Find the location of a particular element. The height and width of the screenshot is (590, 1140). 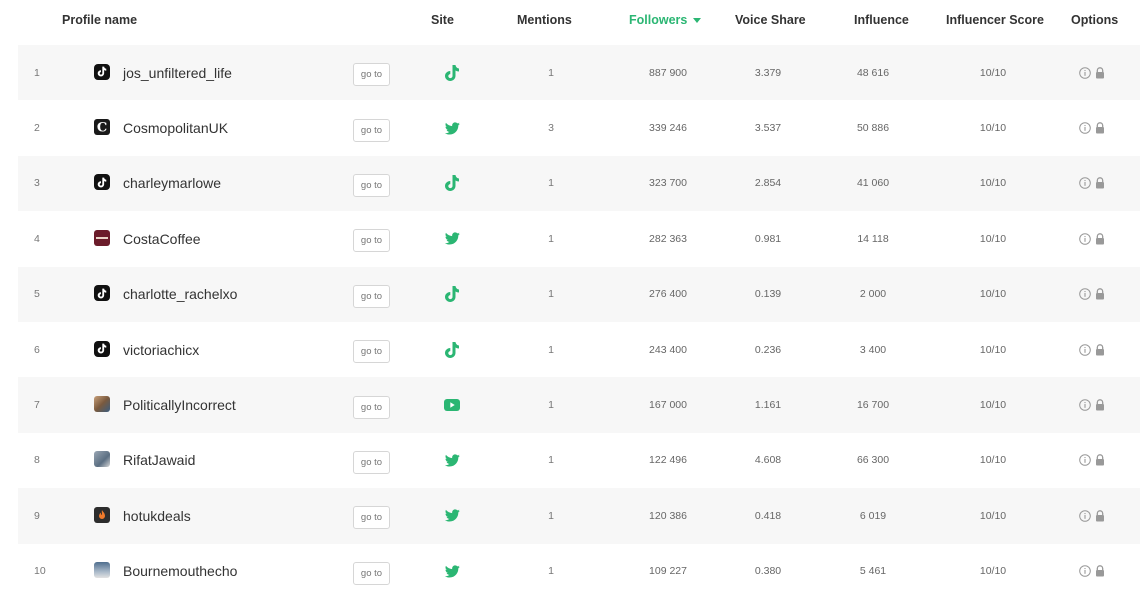

influence-value: 41 060 is located at coordinates (873, 183).